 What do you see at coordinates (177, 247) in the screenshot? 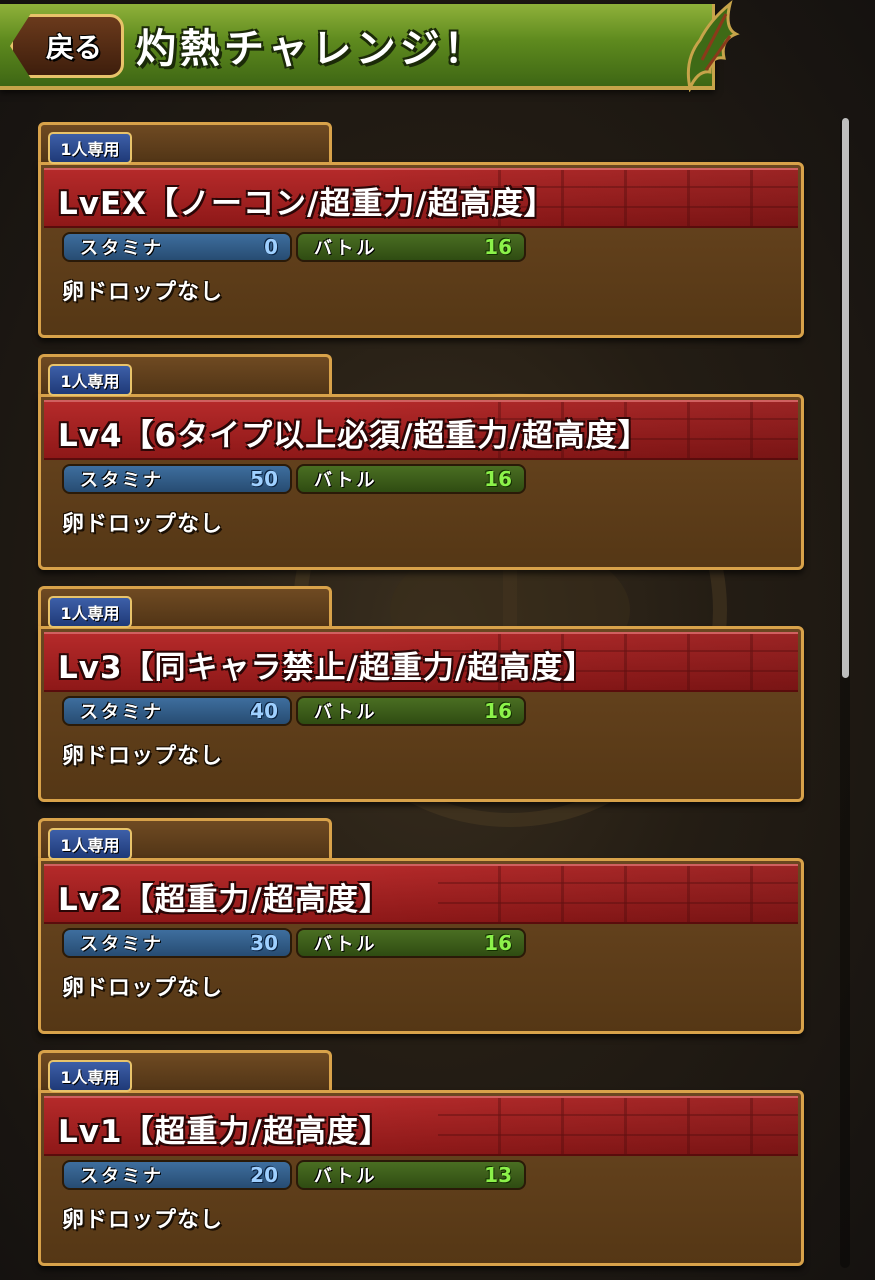
I see `stamina-cost: スタミナ 0` at bounding box center [177, 247].